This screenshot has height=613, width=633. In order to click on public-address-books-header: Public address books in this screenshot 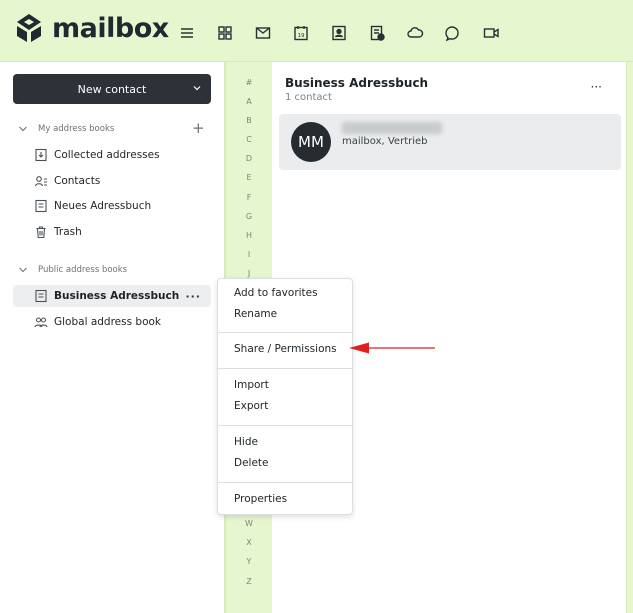, I will do `click(72, 270)`.